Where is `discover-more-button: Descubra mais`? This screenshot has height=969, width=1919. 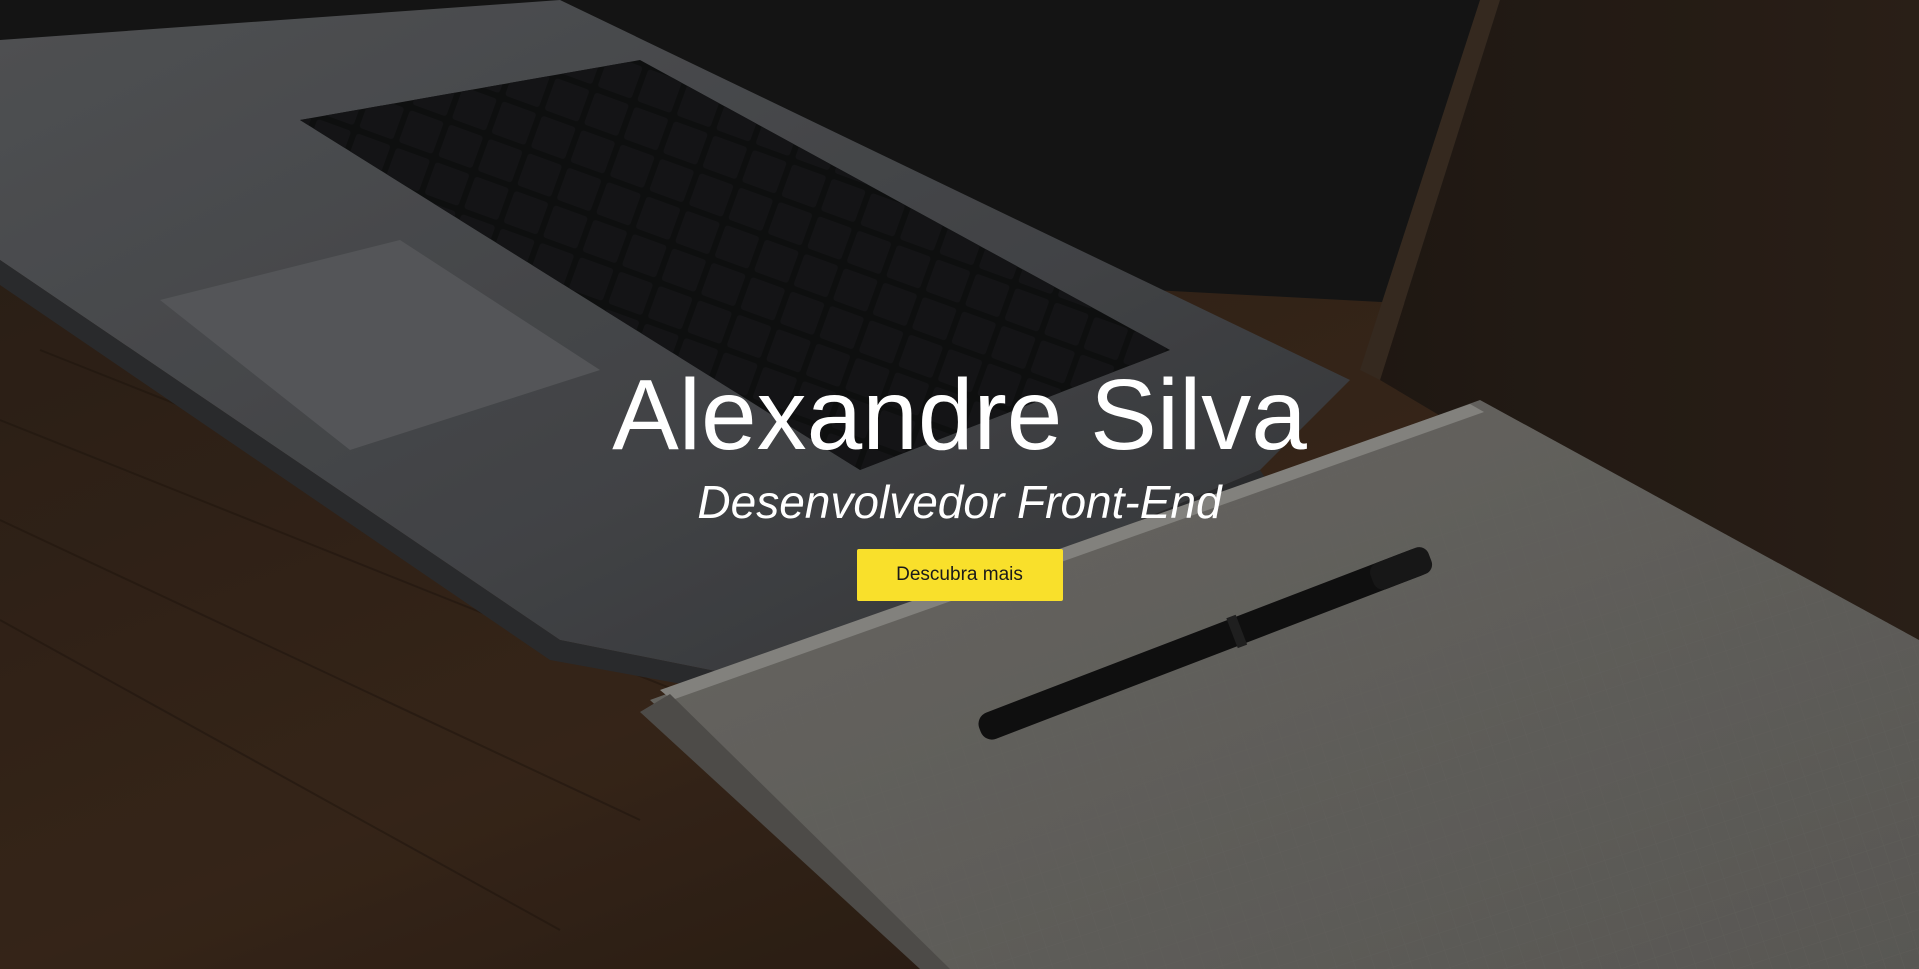
discover-more-button: Descubra mais is located at coordinates (959, 575).